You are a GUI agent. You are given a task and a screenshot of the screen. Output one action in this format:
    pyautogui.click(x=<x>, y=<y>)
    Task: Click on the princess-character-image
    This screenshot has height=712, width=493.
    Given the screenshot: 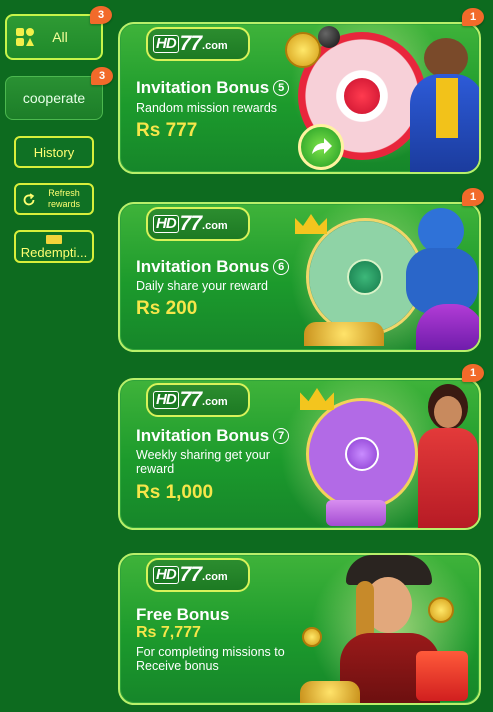 What is the action you would take?
    pyautogui.click(x=444, y=454)
    